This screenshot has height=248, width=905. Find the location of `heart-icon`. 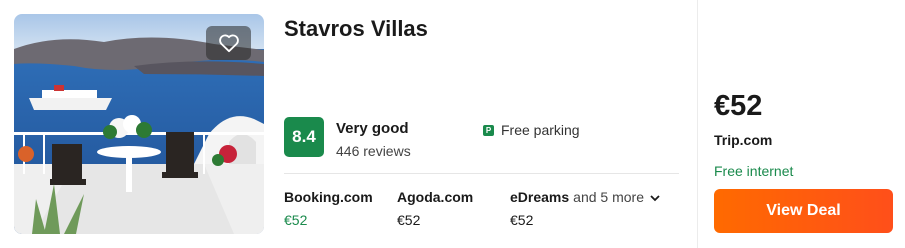

heart-icon is located at coordinates (228, 43).